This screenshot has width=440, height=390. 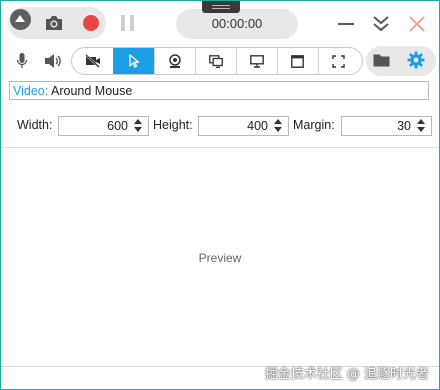 What do you see at coordinates (220, 147) in the screenshot?
I see `divider` at bounding box center [220, 147].